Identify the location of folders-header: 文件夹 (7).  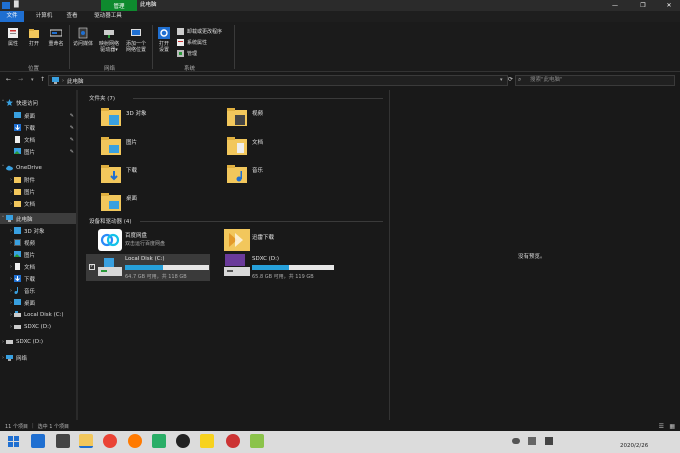
(102, 98).